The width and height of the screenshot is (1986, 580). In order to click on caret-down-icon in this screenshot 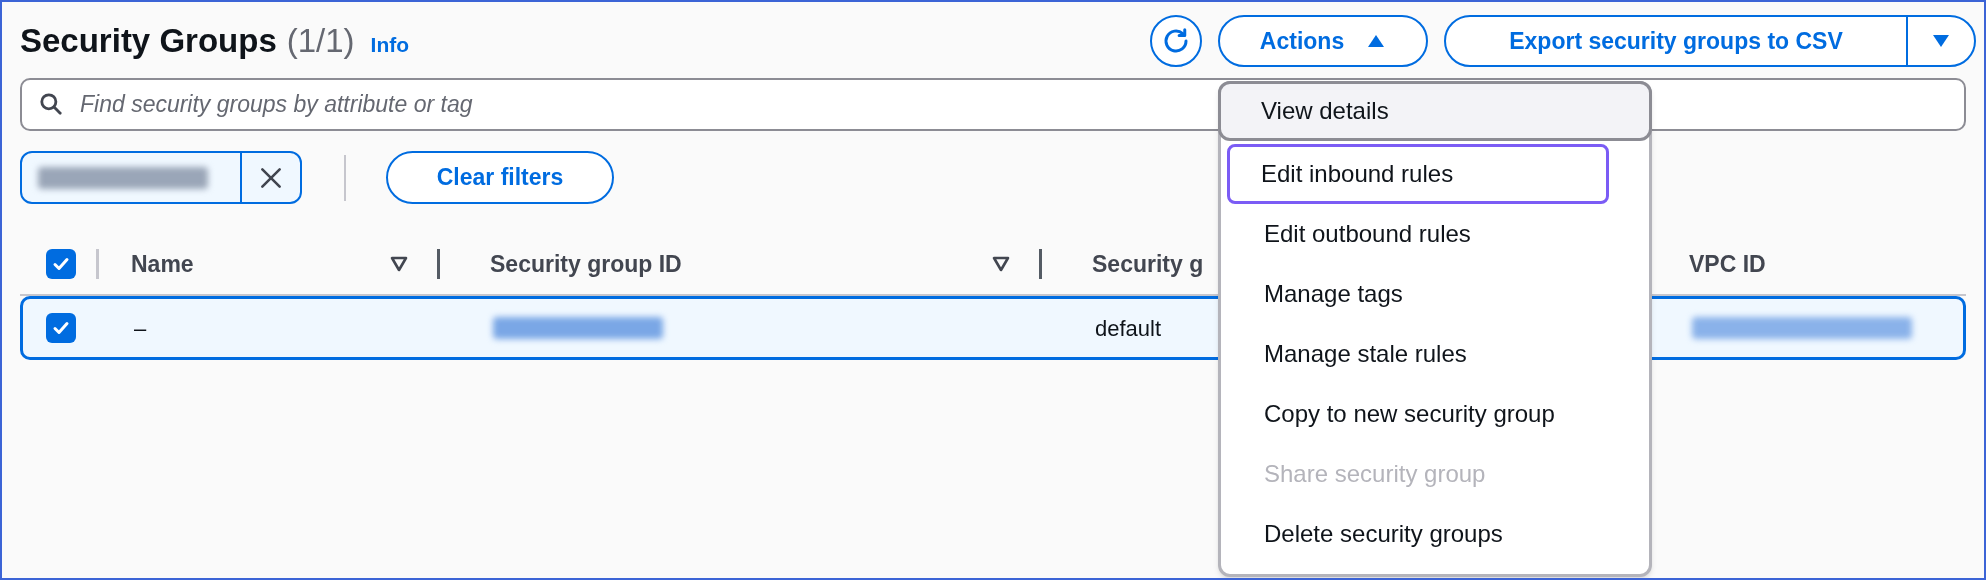, I will do `click(1941, 41)`.